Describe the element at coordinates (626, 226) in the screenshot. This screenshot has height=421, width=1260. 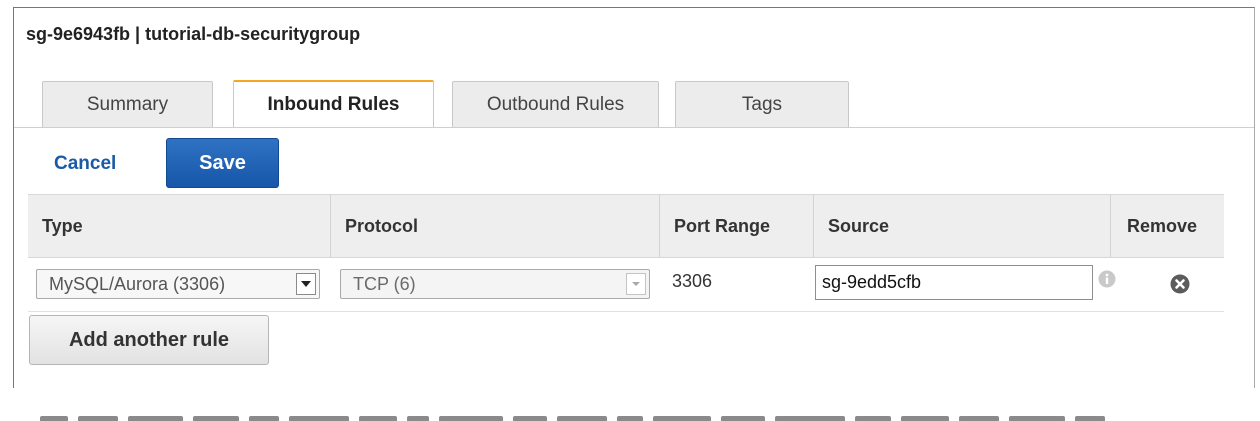
I see `rules-table-header: Type Protocol Port Range Source Remove` at that location.